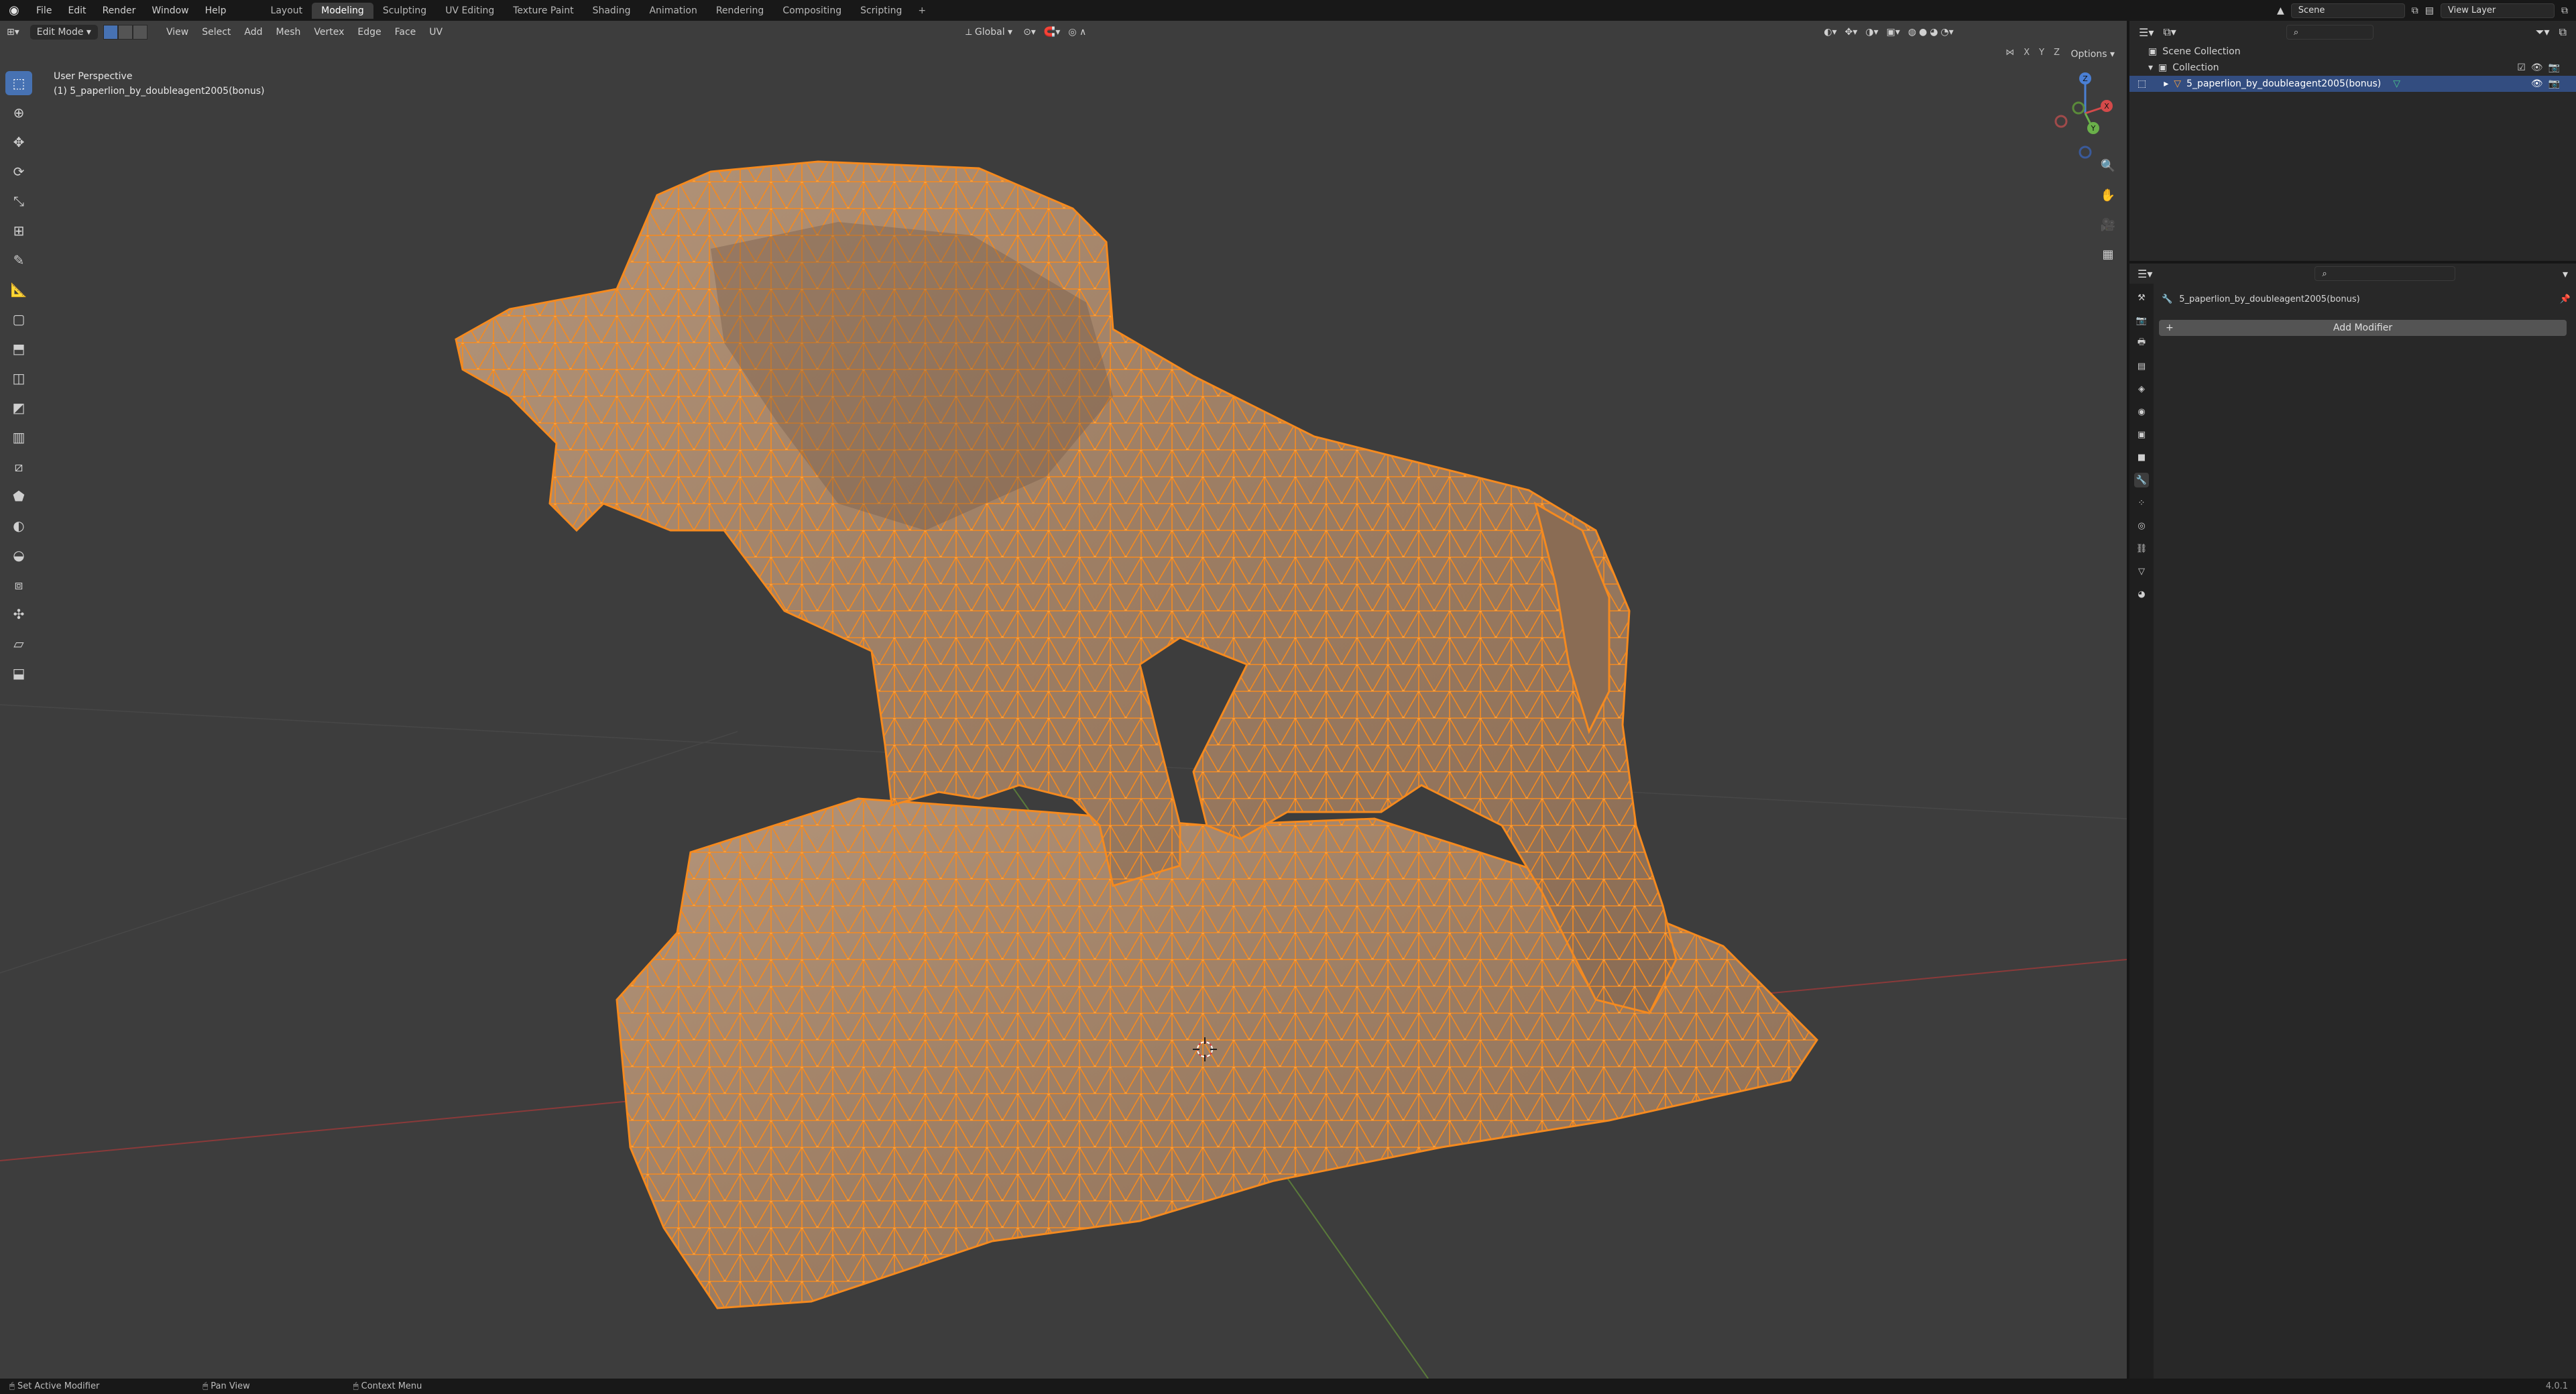 Image resolution: width=2576 pixels, height=1394 pixels. What do you see at coordinates (2141, 411) in the screenshot?
I see `world-props-icon: ◉` at bounding box center [2141, 411].